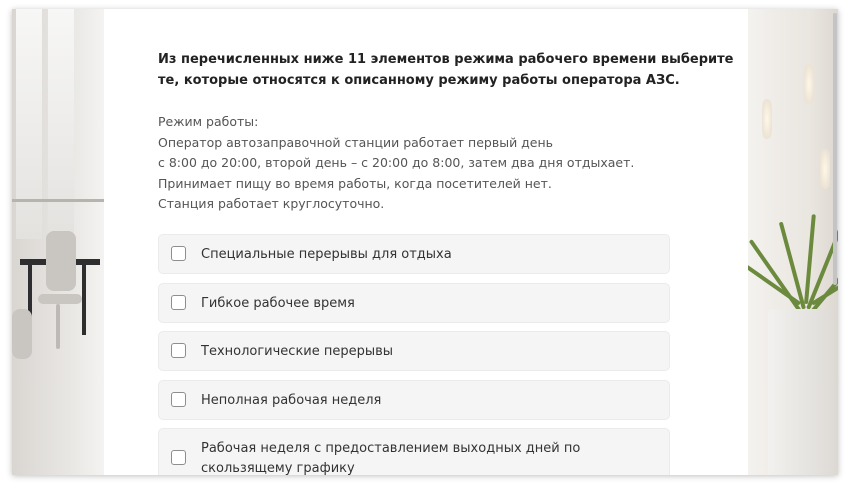 Image resolution: width=852 pixels, height=489 pixels. Describe the element at coordinates (291, 400) in the screenshot. I see `option-label: Неполная рабочая неделя` at that location.